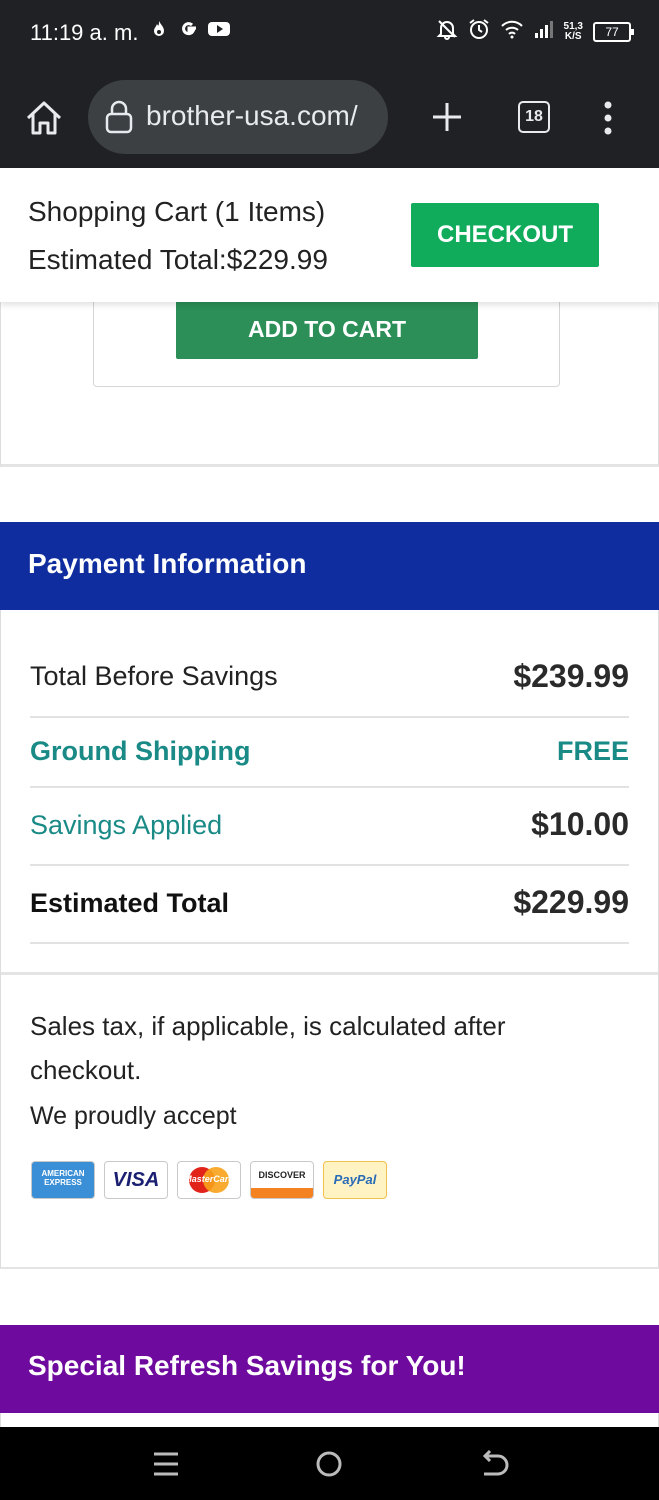 This screenshot has height=1500, width=659. Describe the element at coordinates (512, 31) in the screenshot. I see `wifi-icon` at that location.